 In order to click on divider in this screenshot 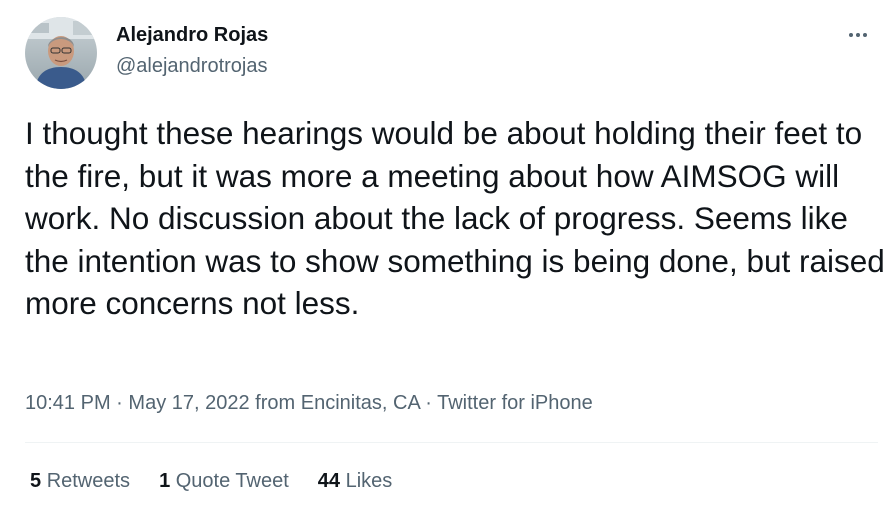, I will do `click(451, 442)`.